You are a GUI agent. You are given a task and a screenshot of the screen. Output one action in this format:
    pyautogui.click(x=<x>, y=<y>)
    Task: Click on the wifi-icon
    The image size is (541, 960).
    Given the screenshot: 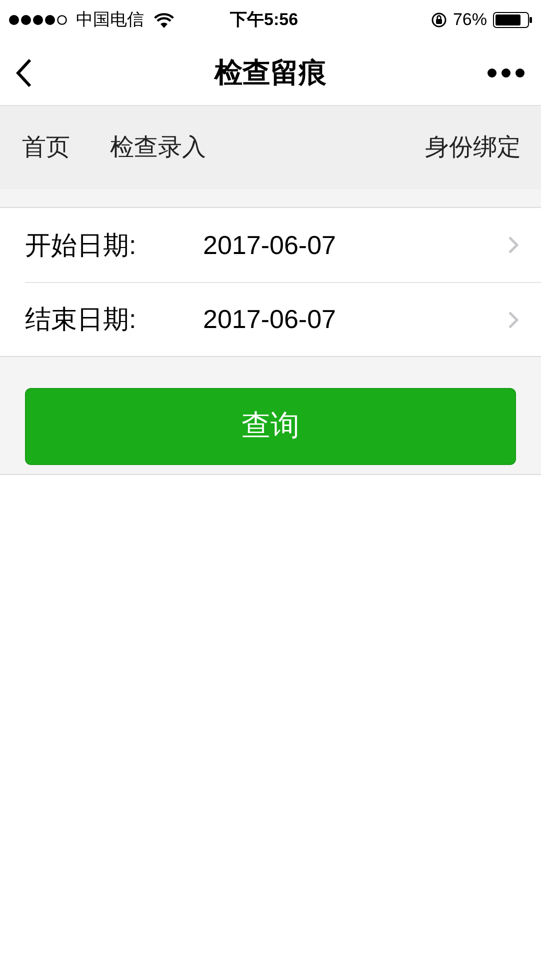 What is the action you would take?
    pyautogui.click(x=164, y=20)
    